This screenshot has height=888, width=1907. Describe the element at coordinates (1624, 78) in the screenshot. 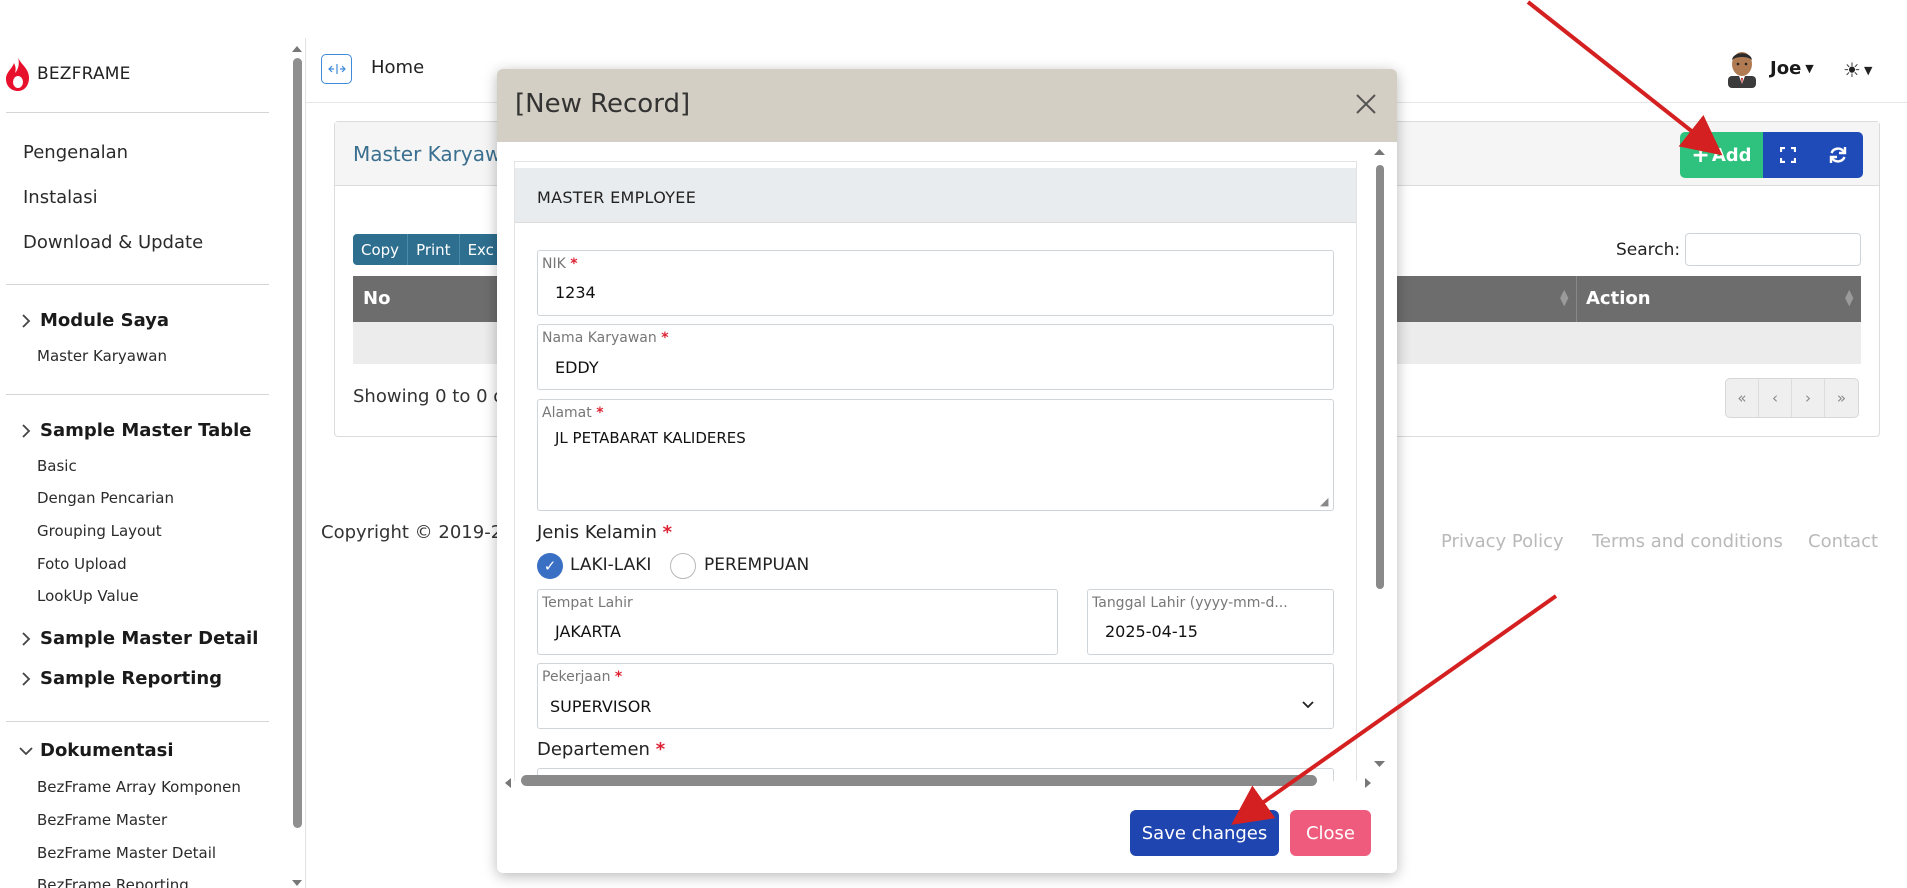

I see `annotation-arrow-to-add` at that location.